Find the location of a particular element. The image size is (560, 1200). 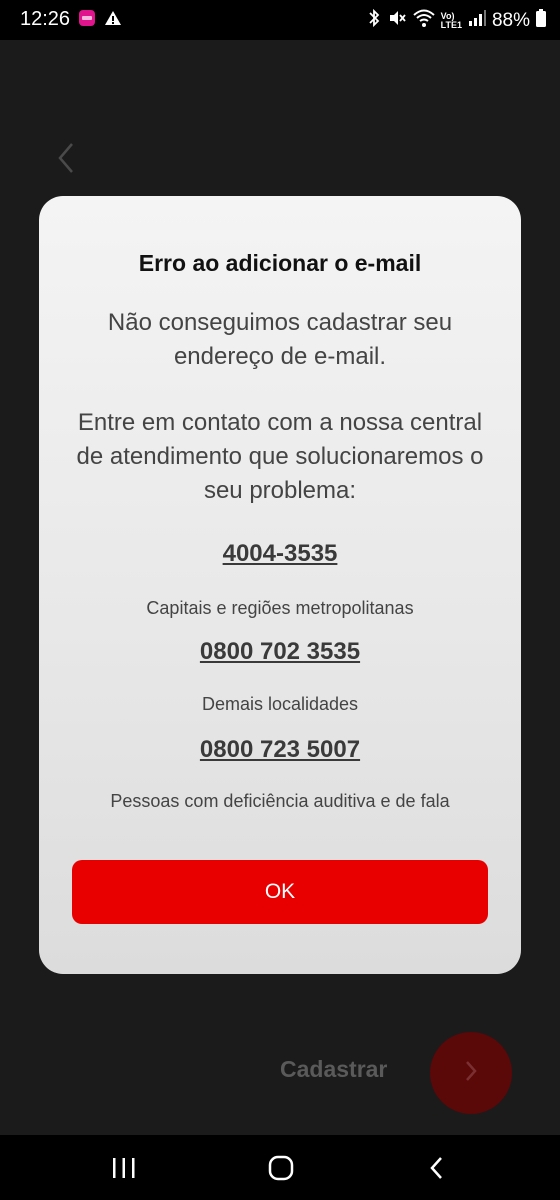

signal-icon is located at coordinates (477, 20).